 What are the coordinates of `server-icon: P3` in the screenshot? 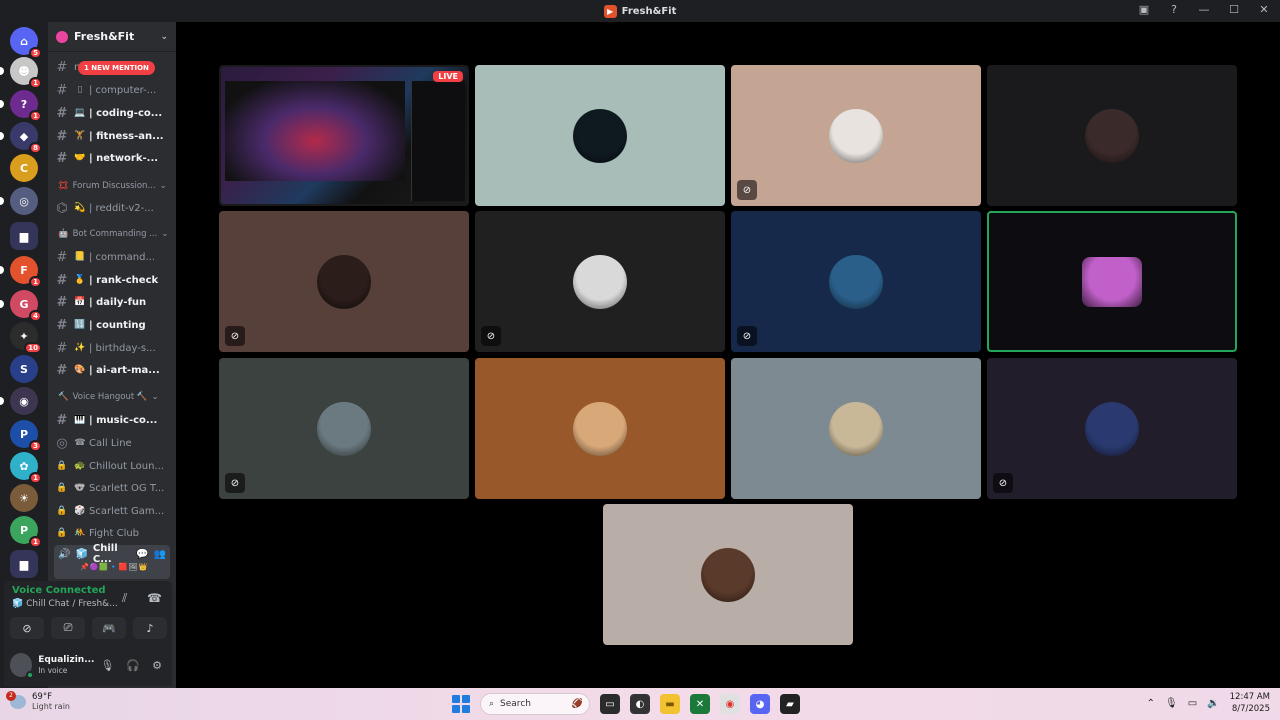 It's located at (26, 436).